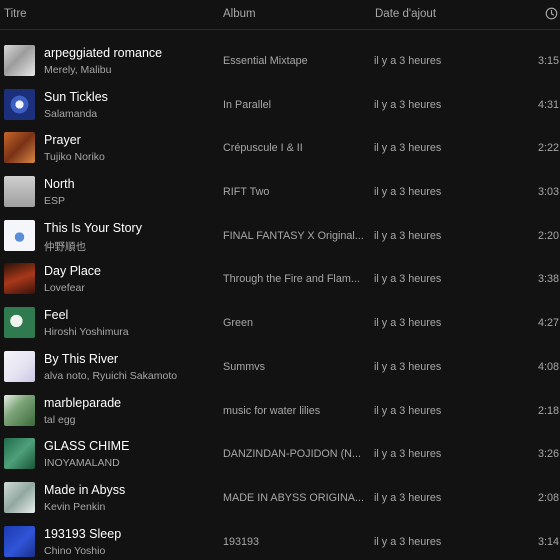 This screenshot has height=560, width=560. What do you see at coordinates (76, 97) in the screenshot?
I see `track-title: Sun Tickles` at bounding box center [76, 97].